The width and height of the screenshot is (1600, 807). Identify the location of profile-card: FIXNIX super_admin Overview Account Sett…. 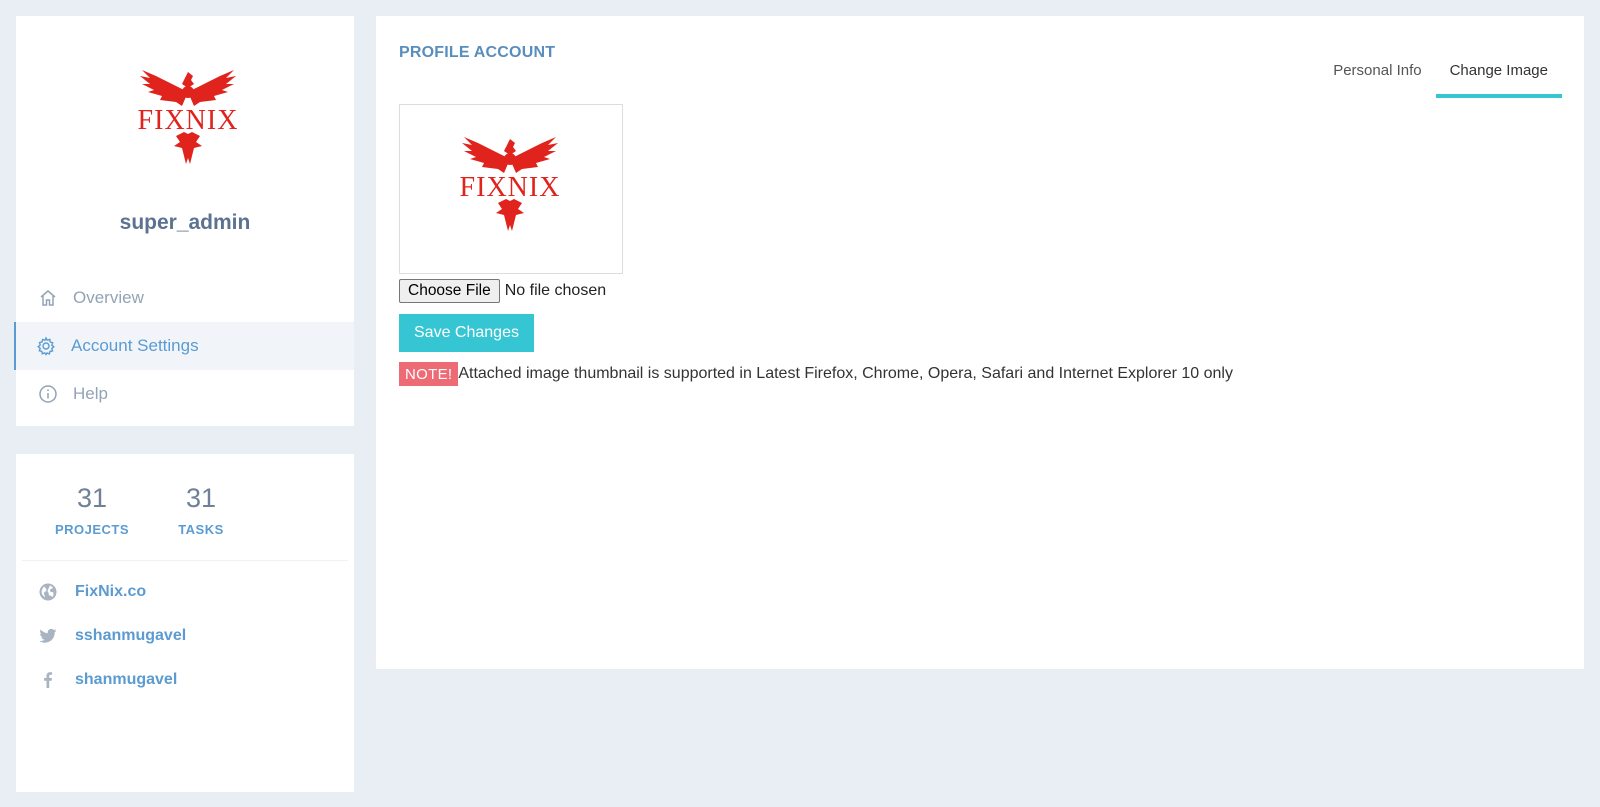
(184, 221).